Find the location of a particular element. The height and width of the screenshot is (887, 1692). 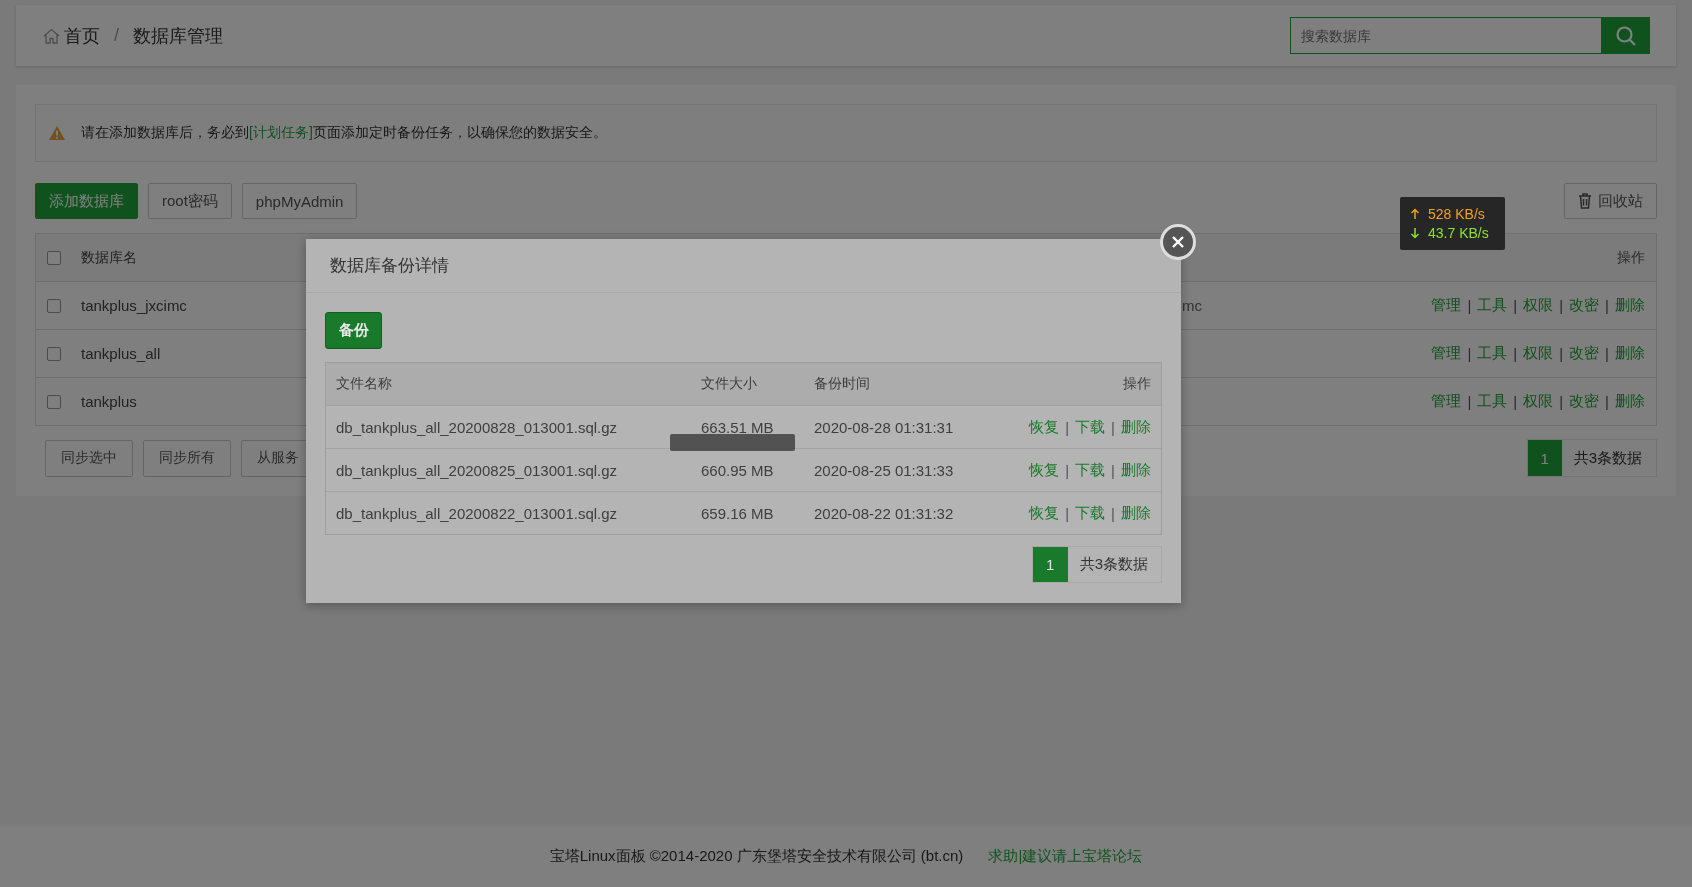

download-arrow-icon is located at coordinates (1415, 233).